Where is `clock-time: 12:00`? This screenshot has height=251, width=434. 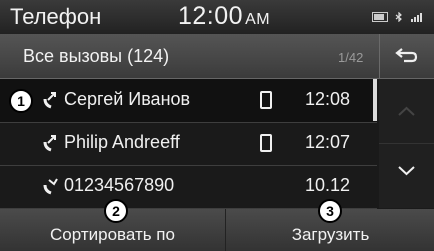
clock-time: 12:00 is located at coordinates (211, 16).